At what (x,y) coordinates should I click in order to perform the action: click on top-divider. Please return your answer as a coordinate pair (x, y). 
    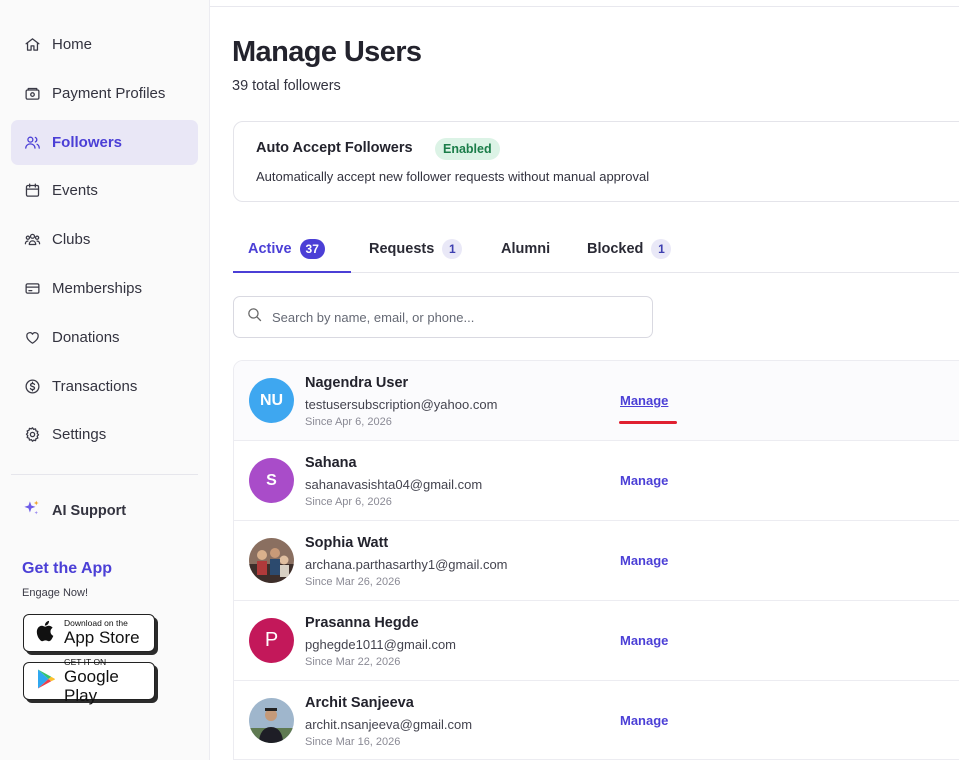
    Looking at the image, I should click on (584, 6).